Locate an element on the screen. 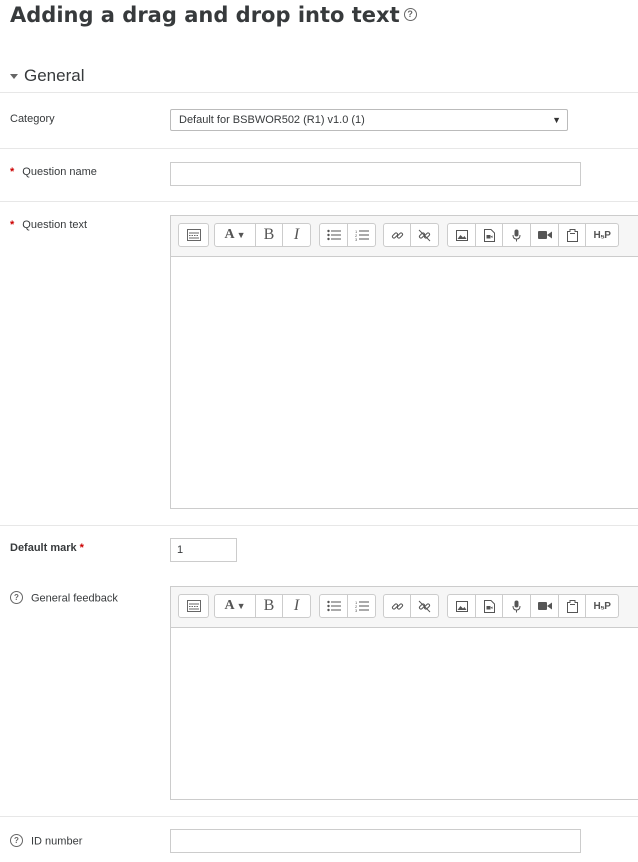 The height and width of the screenshot is (862, 638). default-mark-label-text: Default mark is located at coordinates (43, 548).